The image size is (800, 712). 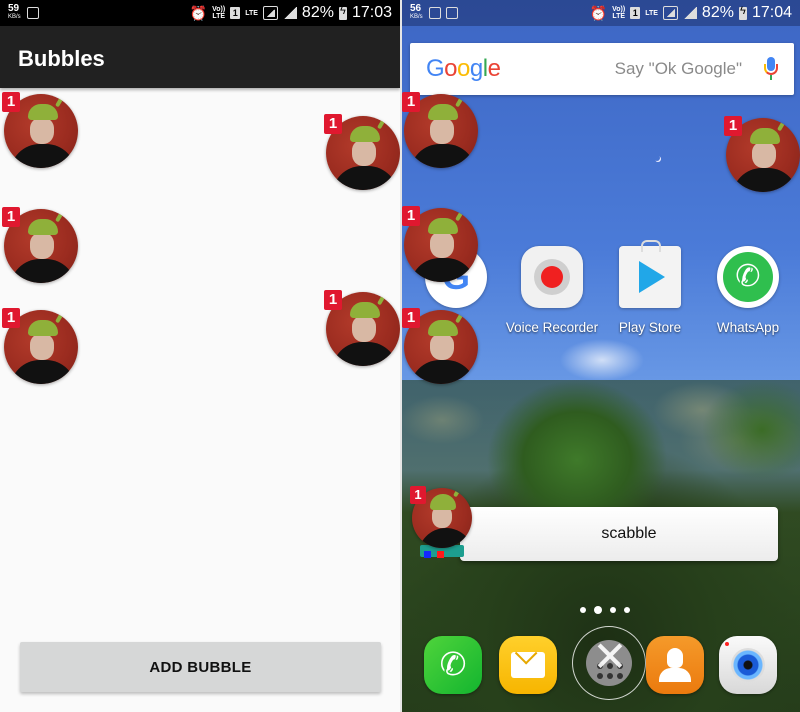 I want to click on page-dot-active, so click(x=598, y=610).